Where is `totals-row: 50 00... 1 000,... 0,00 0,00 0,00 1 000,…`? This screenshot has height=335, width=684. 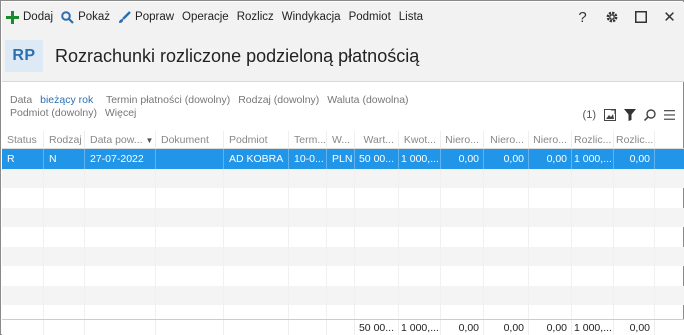
totals-row: 50 00... 1 000,... 0,00 0,00 0,00 1 000,… is located at coordinates (343, 327).